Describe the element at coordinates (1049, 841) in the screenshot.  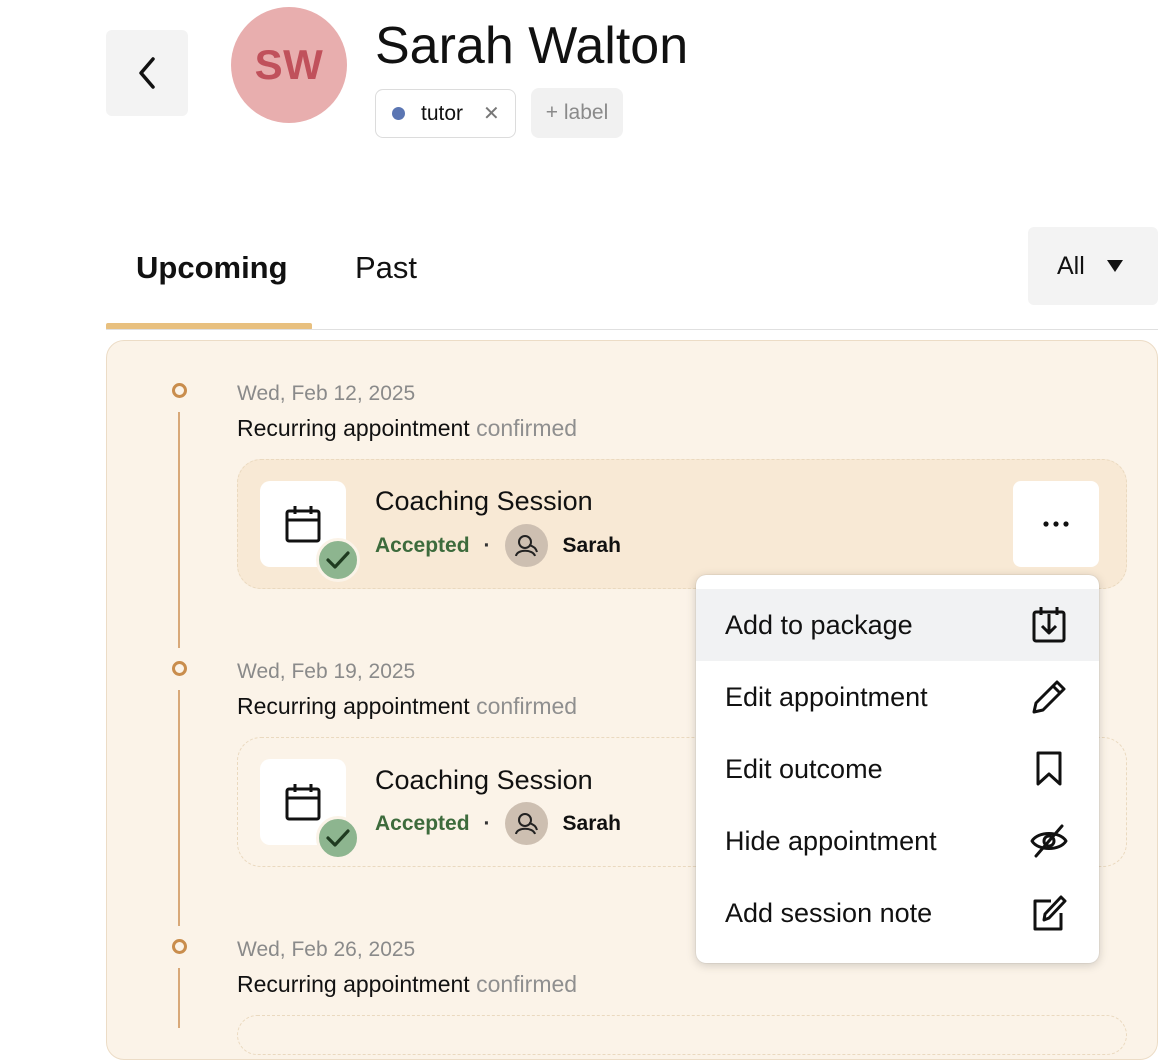
I see `eye-off-icon` at that location.